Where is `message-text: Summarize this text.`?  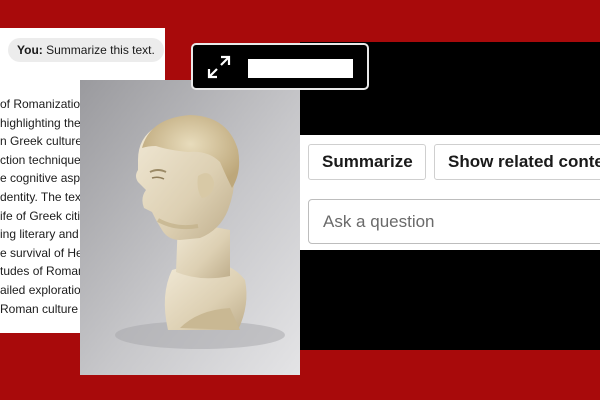
message-text: Summarize this text. is located at coordinates (100, 50).